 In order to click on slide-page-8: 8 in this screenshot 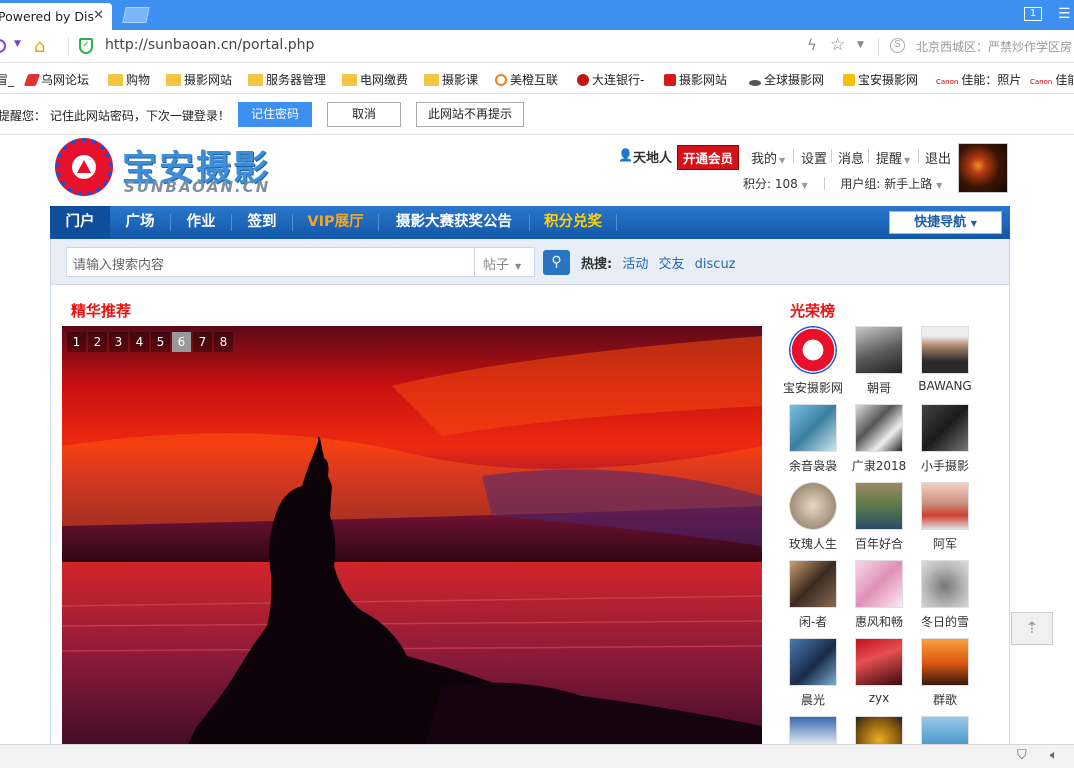, I will do `click(223, 342)`.